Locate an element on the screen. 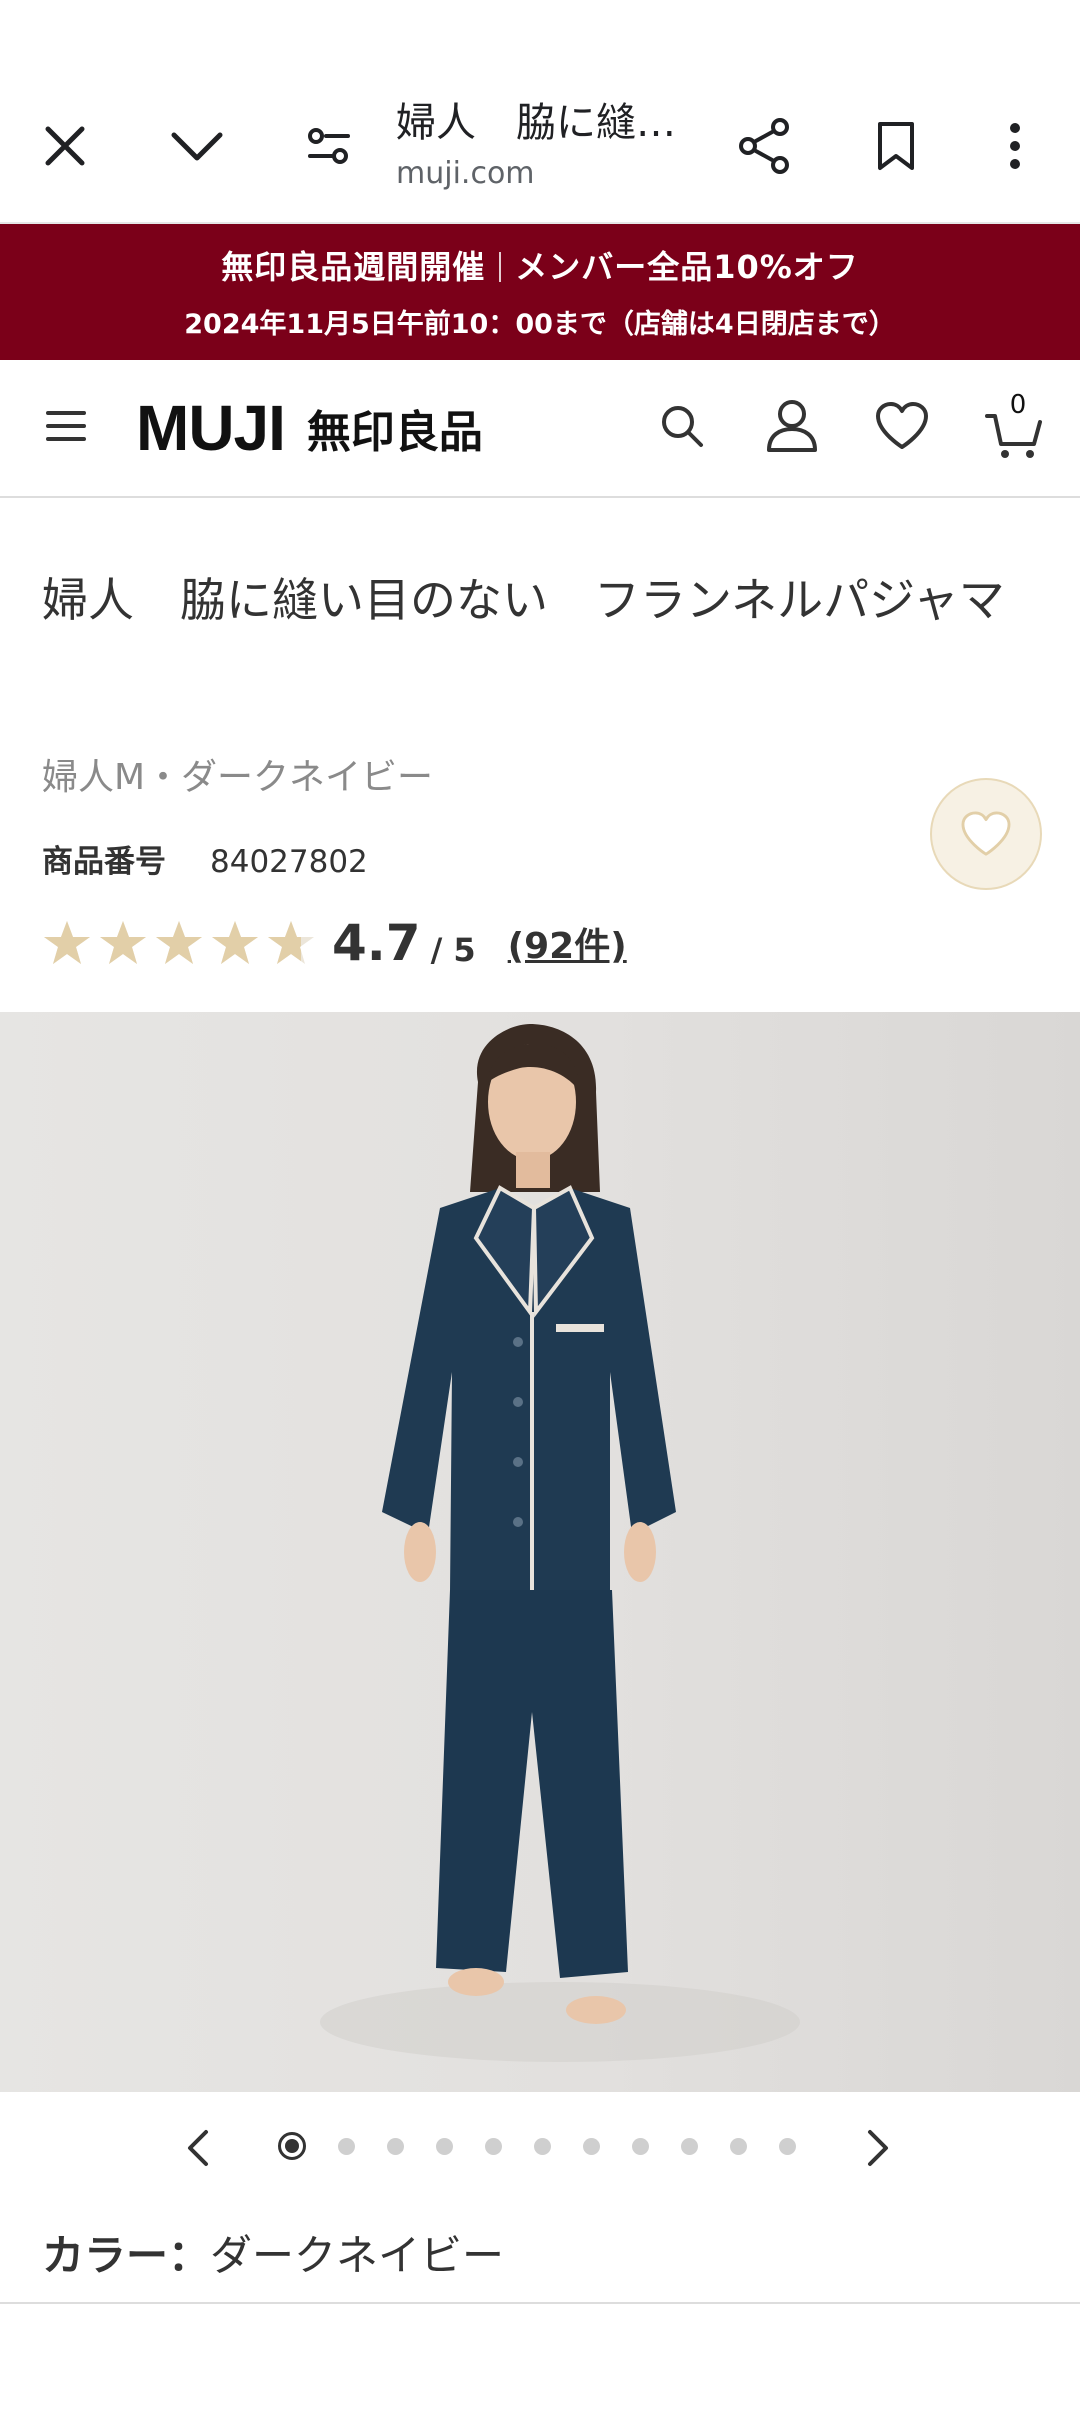 This screenshot has width=1080, height=2432. review-count-link: (92件) is located at coordinates (567, 943).